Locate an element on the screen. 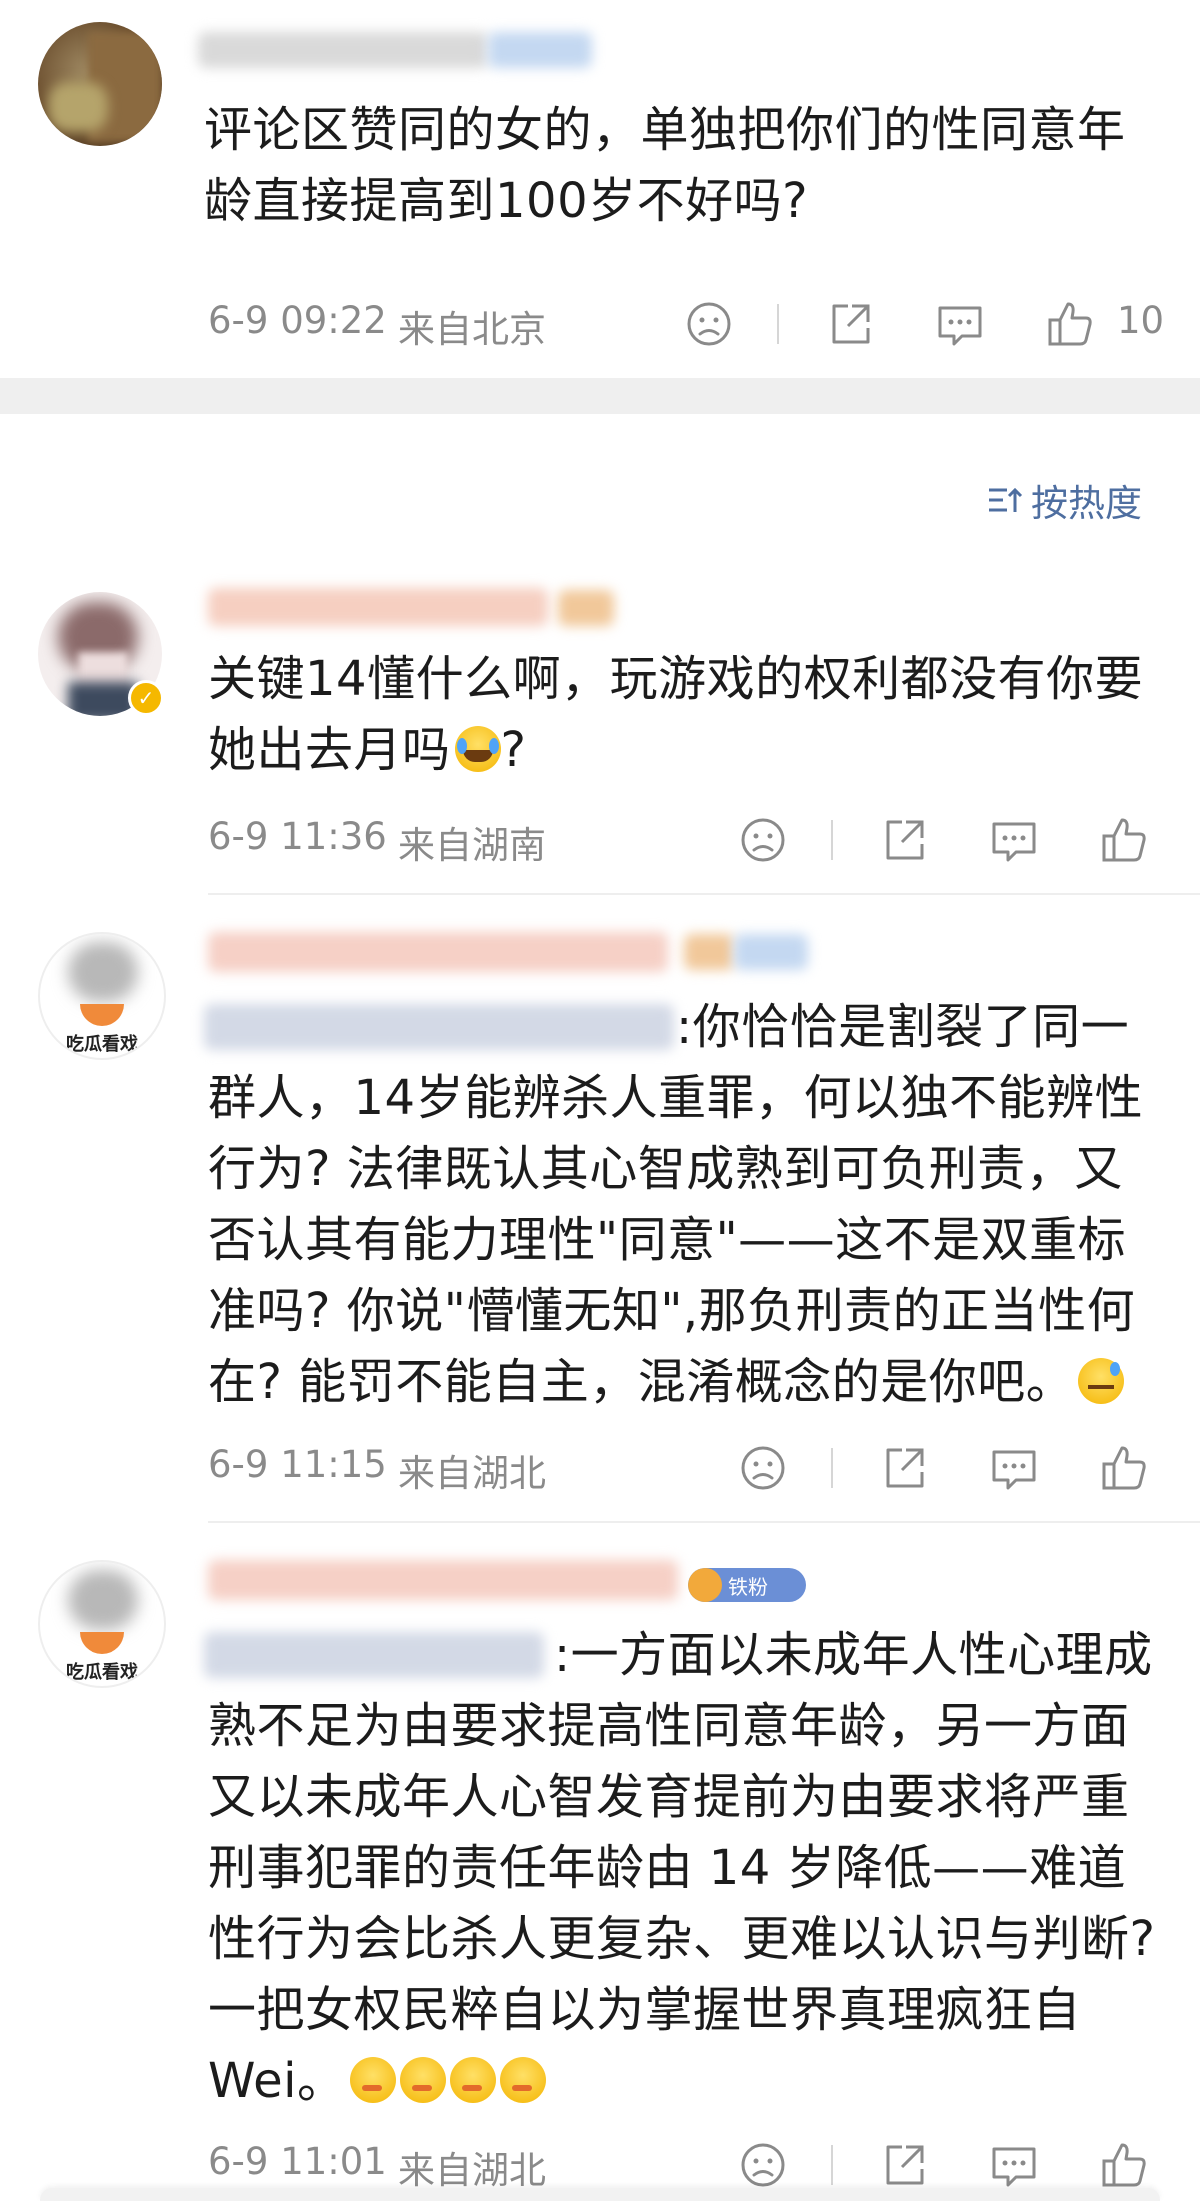 This screenshot has height=2201, width=1200. comment-text: 关键14懂什么啊，玩游戏的权利都没有你要她出去月吗? is located at coordinates (676, 714).